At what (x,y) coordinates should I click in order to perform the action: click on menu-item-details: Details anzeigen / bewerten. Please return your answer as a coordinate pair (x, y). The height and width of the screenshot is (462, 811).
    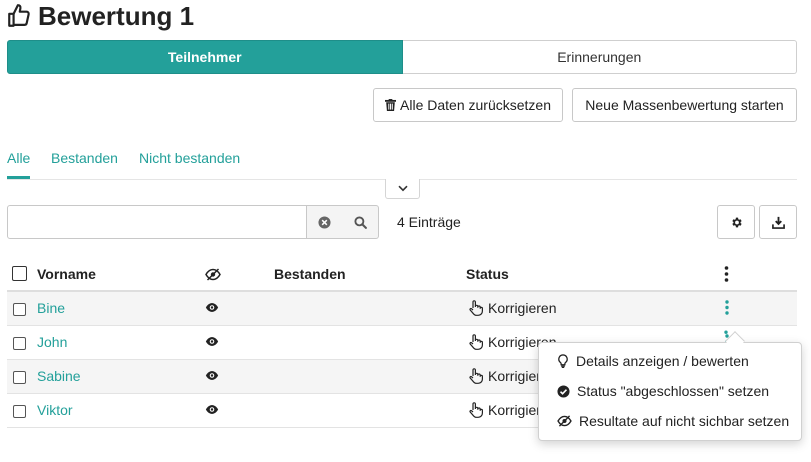
    Looking at the image, I should click on (653, 361).